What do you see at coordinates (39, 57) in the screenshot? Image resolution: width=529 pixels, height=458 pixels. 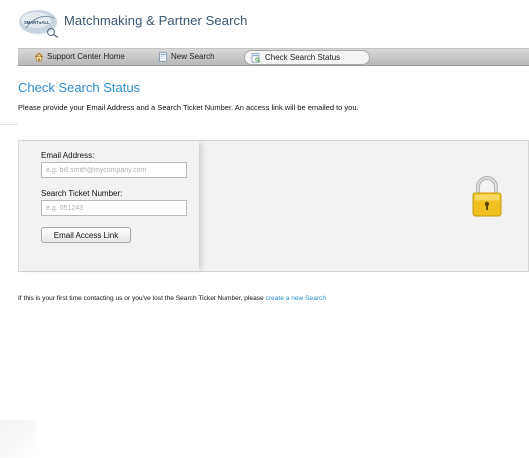 I see `home-icon` at bounding box center [39, 57].